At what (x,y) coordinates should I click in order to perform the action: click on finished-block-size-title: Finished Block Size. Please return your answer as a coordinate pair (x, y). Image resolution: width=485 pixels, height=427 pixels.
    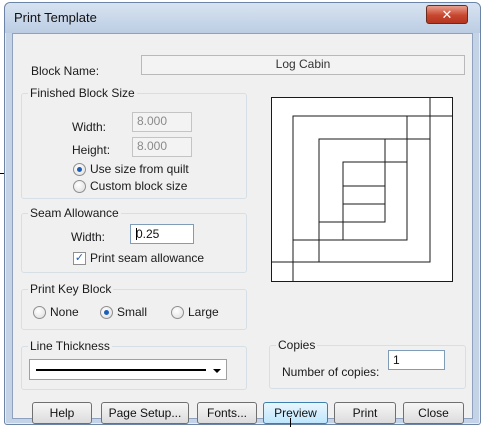
    Looking at the image, I should click on (82, 93).